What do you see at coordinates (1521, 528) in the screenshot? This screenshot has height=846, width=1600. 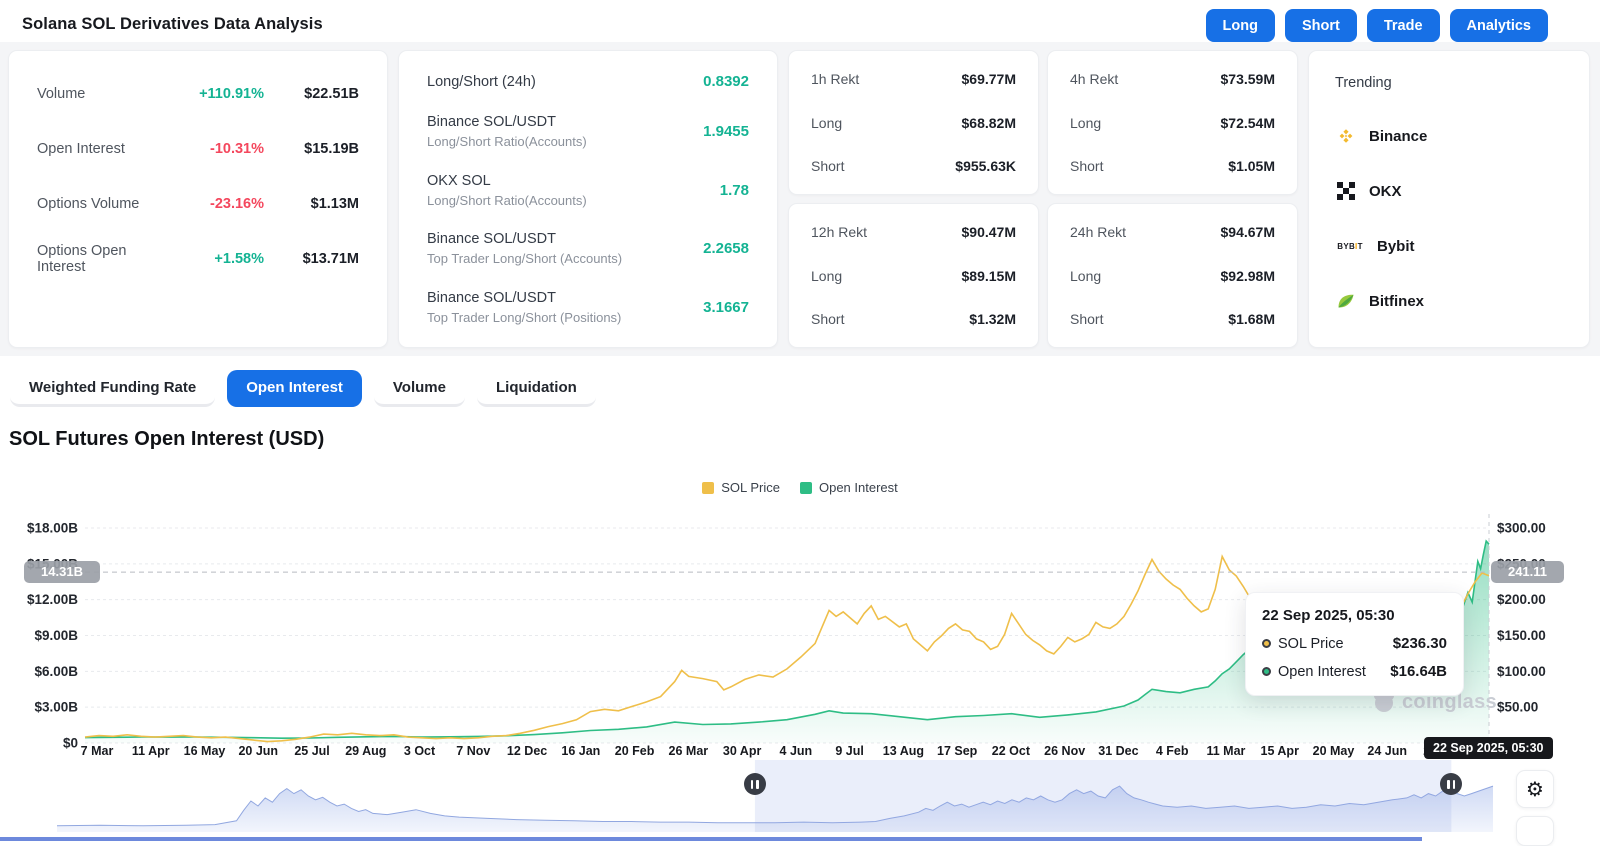 I see `svg-text: $300.00` at bounding box center [1521, 528].